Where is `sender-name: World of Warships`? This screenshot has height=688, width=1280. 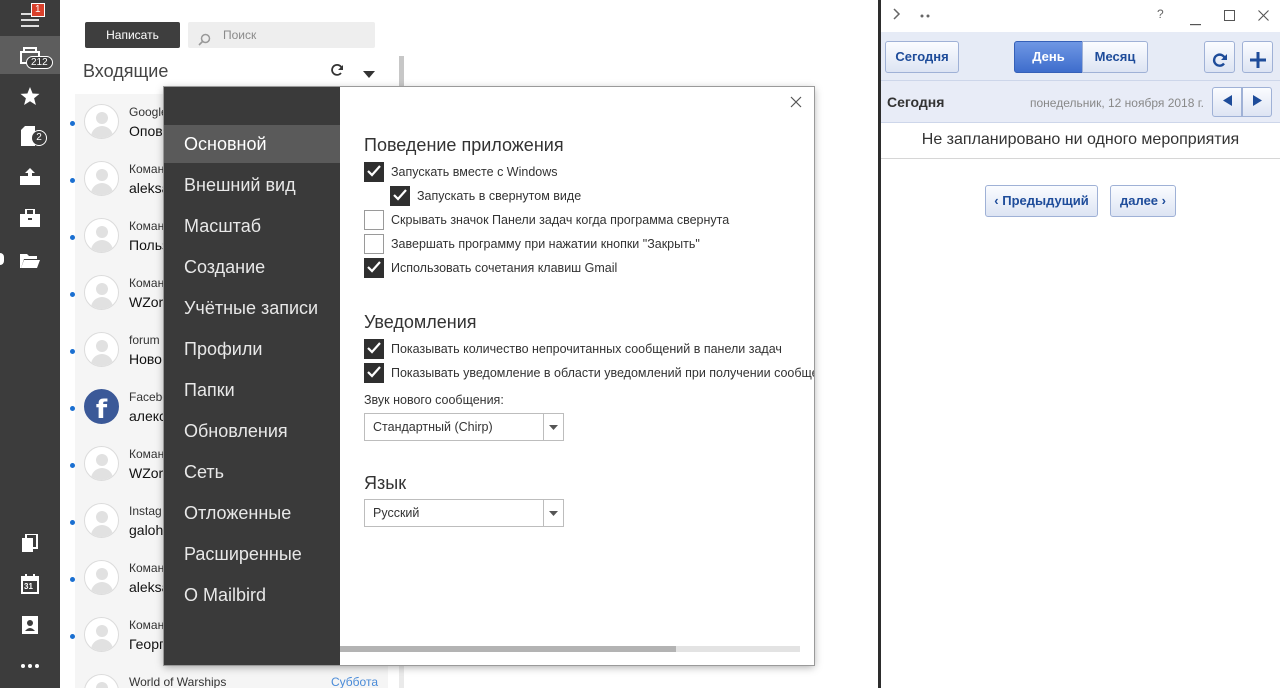
sender-name: World of Warships is located at coordinates (178, 681).